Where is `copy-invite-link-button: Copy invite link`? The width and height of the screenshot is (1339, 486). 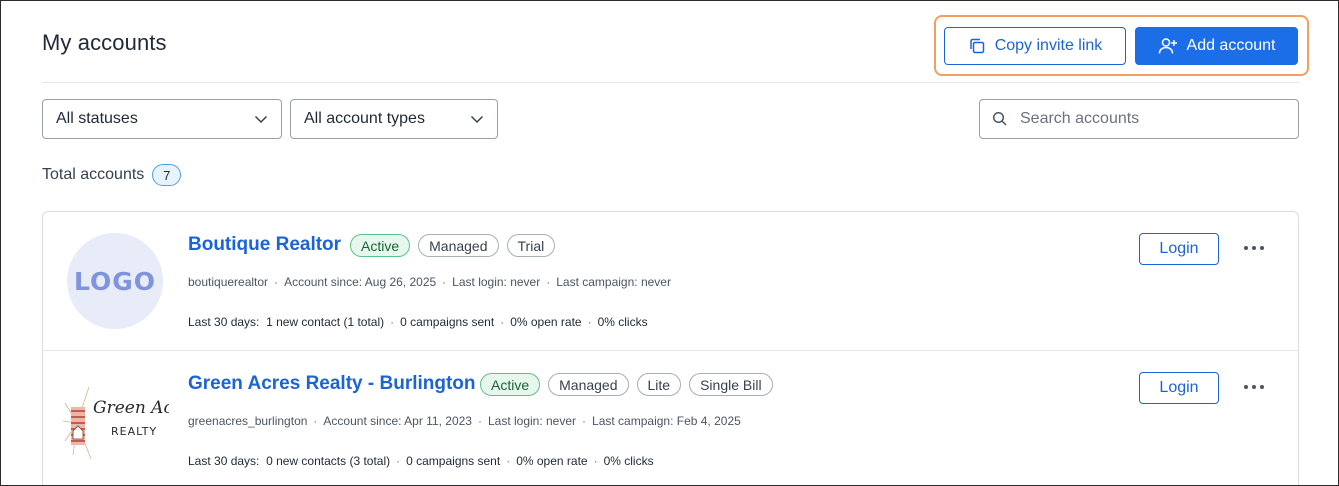
copy-invite-link-button: Copy invite link is located at coordinates (1035, 46).